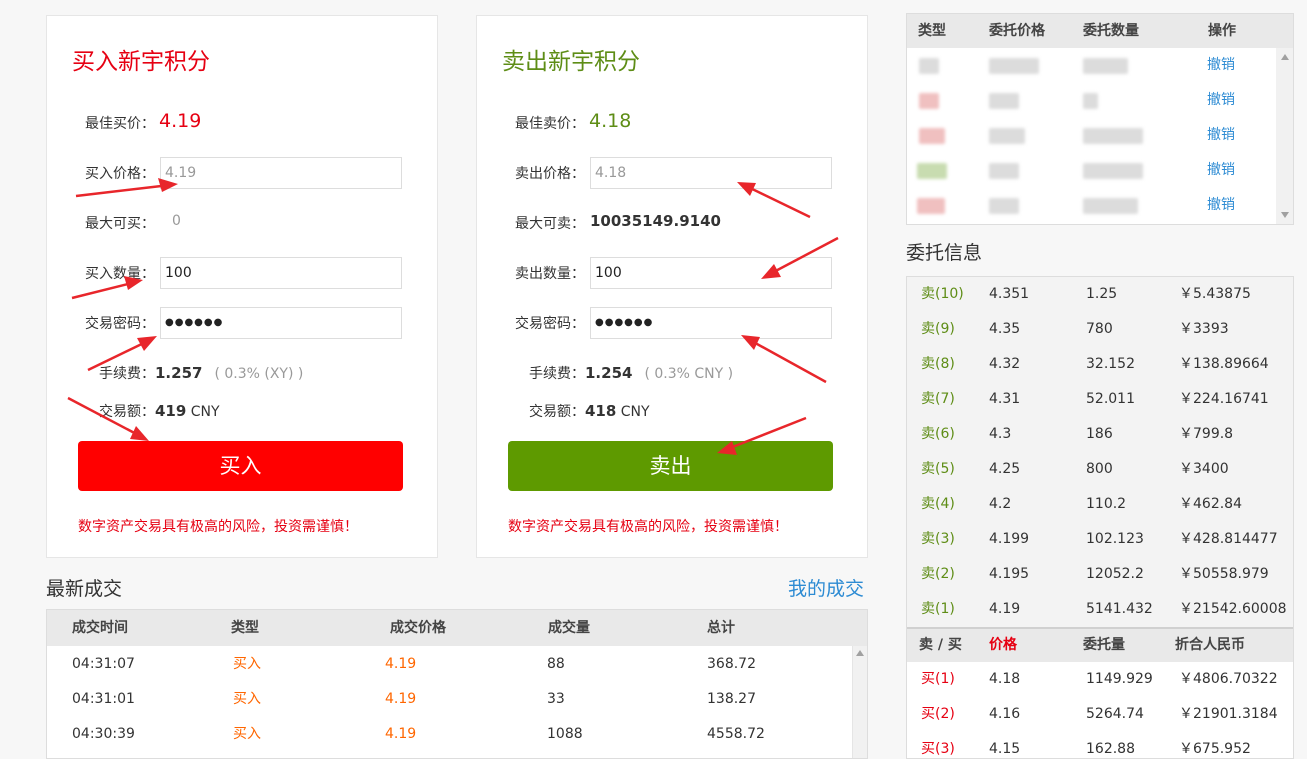  What do you see at coordinates (1204, 329) in the screenshot?
I see `book-total: ￥3393` at bounding box center [1204, 329].